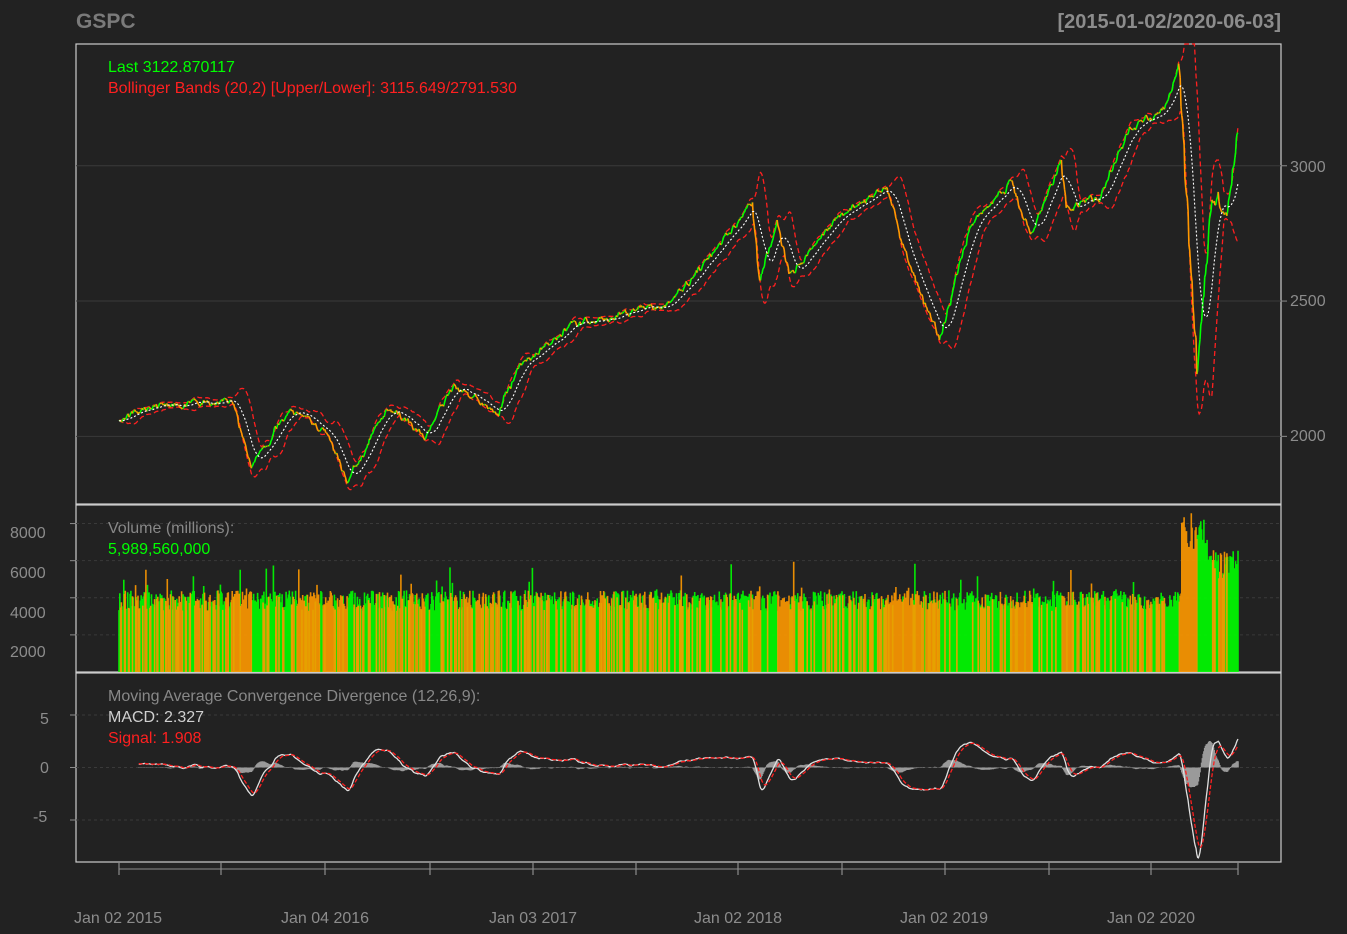  What do you see at coordinates (1308, 167) in the screenshot?
I see `price-tick-label: 3000` at bounding box center [1308, 167].